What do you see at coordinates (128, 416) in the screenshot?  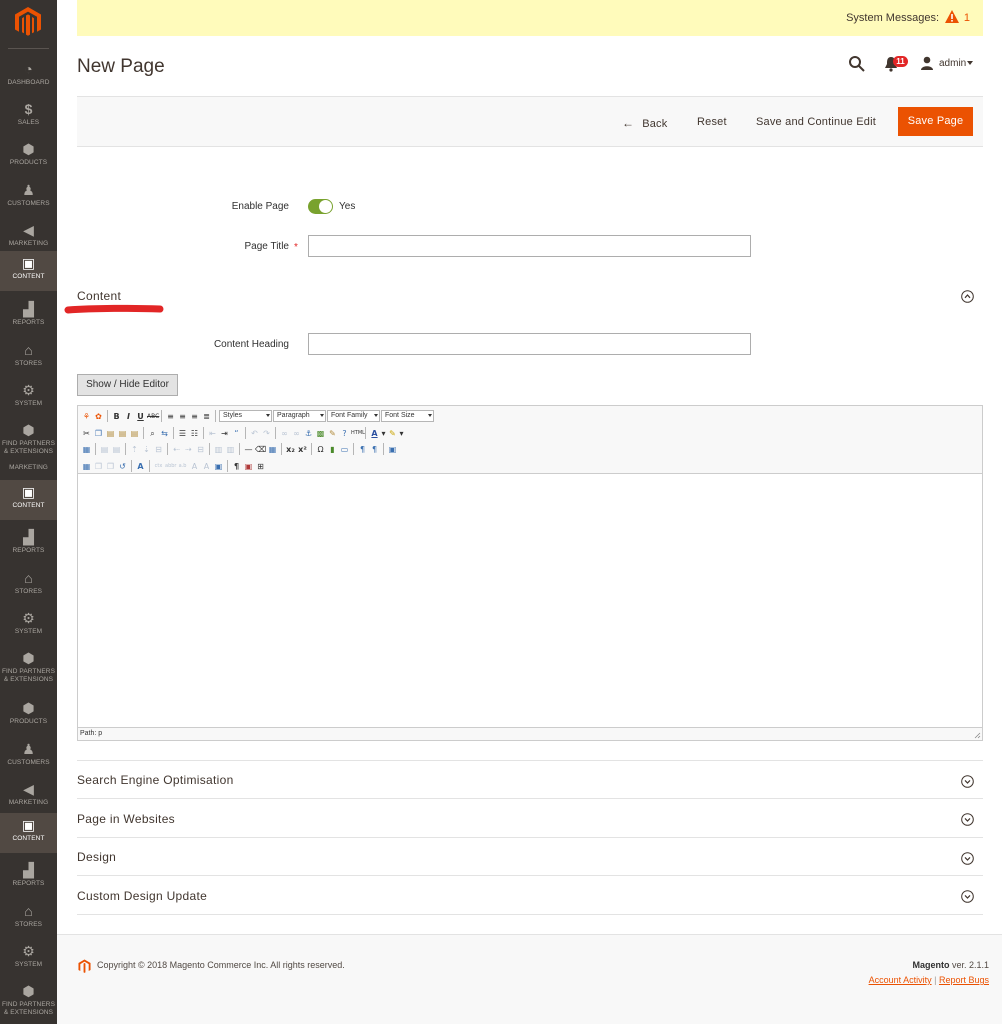 I see `italic-icon: I` at bounding box center [128, 416].